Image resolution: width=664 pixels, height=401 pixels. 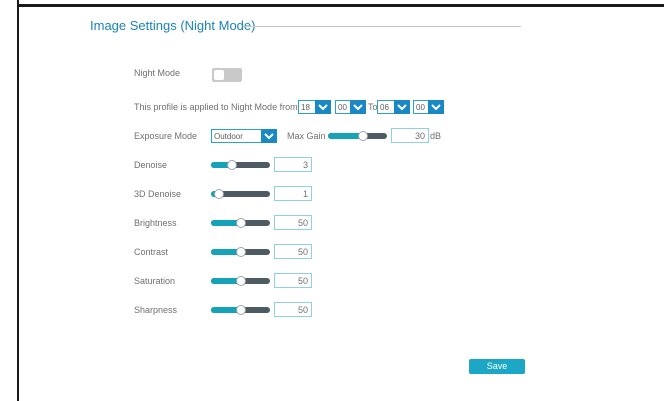 I want to click on sharpness-value-input: 50, so click(x=293, y=309).